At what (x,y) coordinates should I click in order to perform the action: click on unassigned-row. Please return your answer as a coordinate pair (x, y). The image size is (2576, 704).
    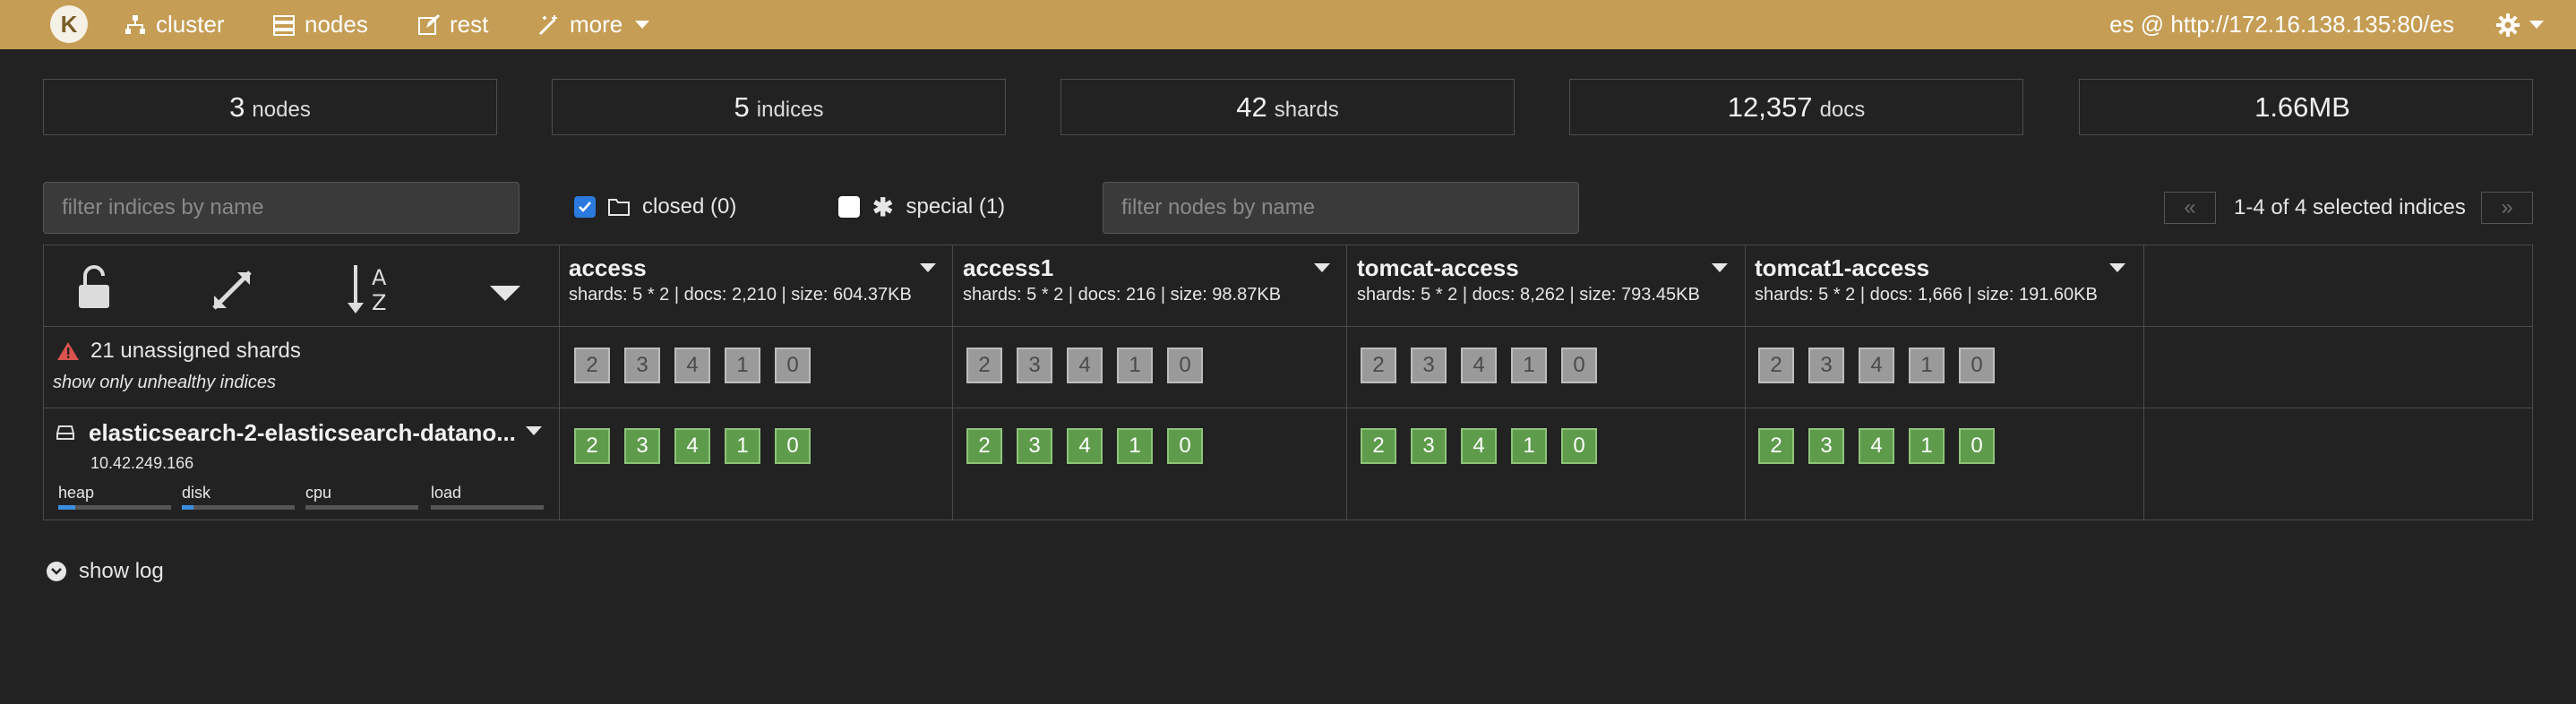
    Looking at the image, I should click on (1288, 367).